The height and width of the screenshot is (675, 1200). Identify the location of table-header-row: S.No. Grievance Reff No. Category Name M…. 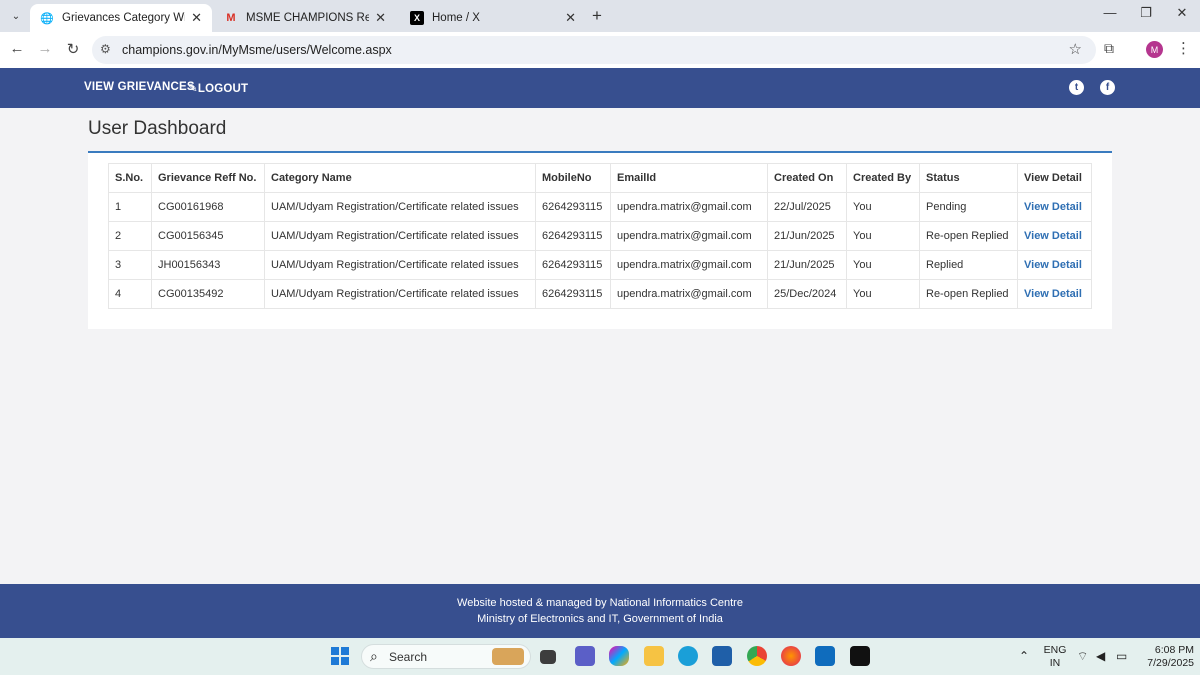
(600, 178).